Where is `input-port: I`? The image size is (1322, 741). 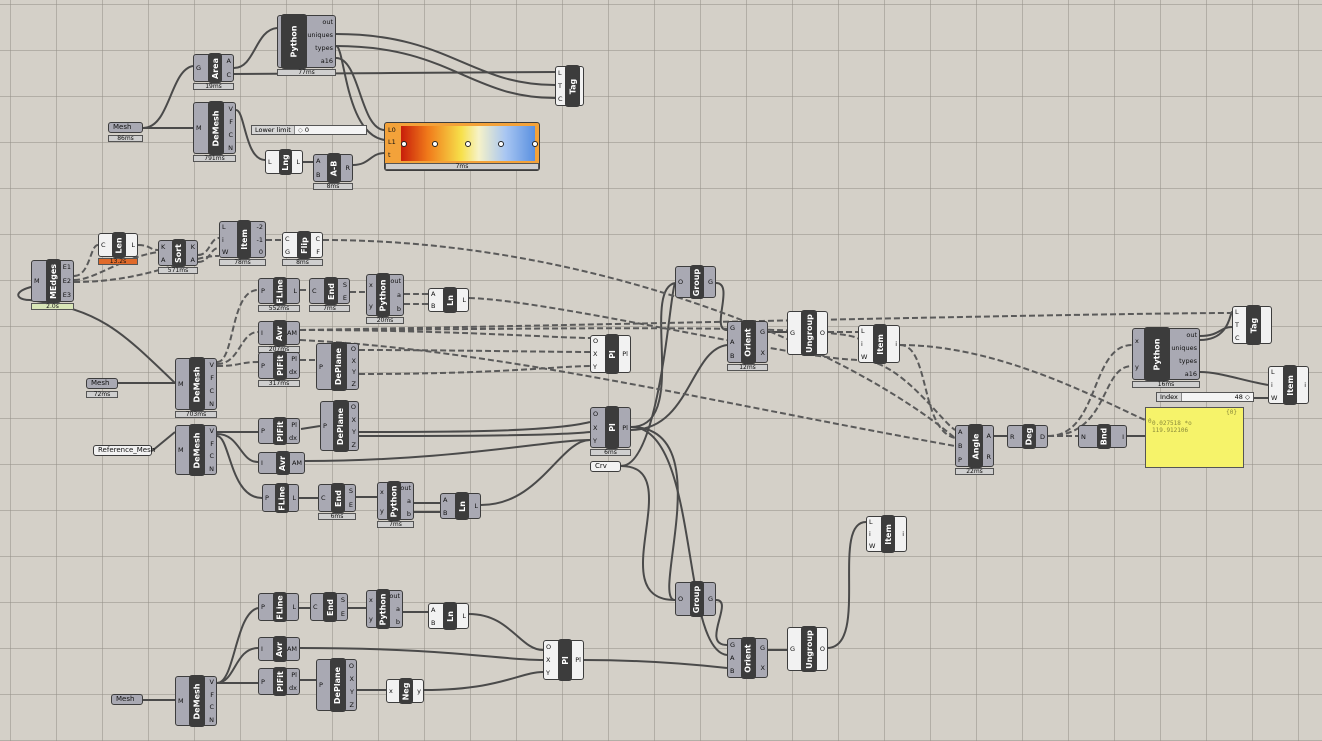 input-port: I is located at coordinates (262, 333).